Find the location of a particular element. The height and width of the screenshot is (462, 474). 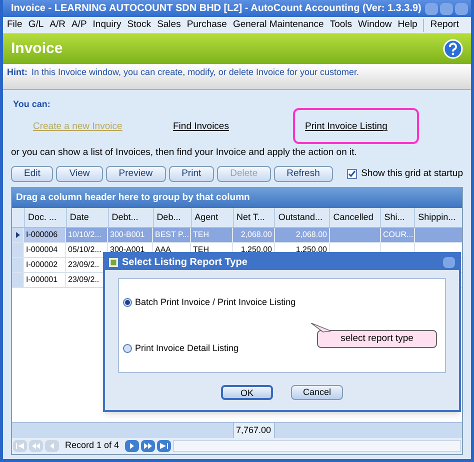

radio-label: Print Invoice Detail Listing is located at coordinates (187, 348).